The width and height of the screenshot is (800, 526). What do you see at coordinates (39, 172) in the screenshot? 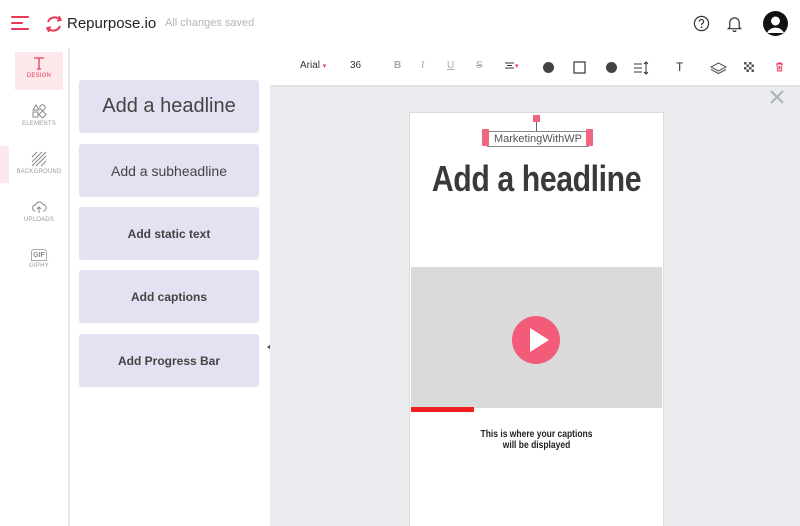
I see `rail-label-background: BACKGROUND` at bounding box center [39, 172].